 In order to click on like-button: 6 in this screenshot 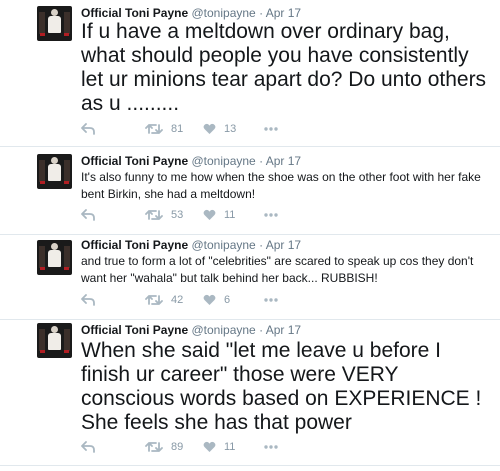, I will do `click(216, 300)`.